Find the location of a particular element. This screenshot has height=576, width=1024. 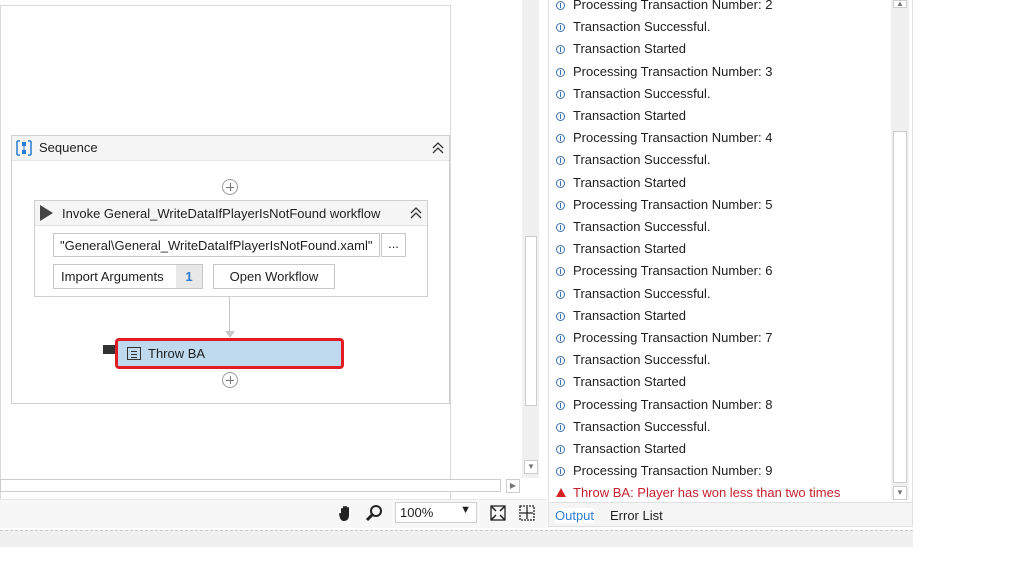

fit-to-screen-icon is located at coordinates (498, 513).